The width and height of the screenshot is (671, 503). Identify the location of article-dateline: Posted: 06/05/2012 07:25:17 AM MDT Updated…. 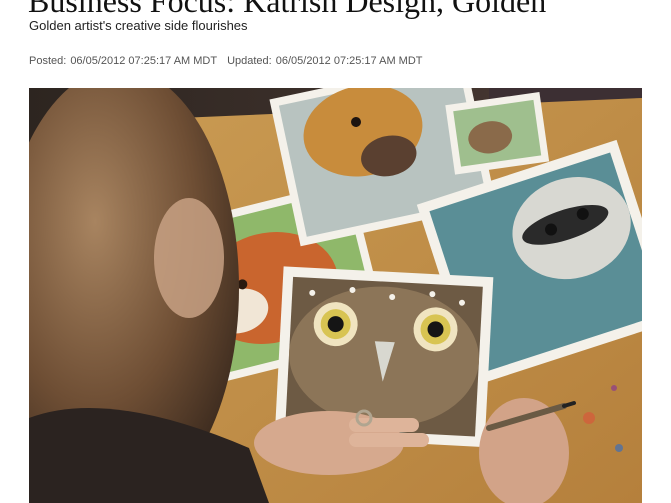
(226, 61).